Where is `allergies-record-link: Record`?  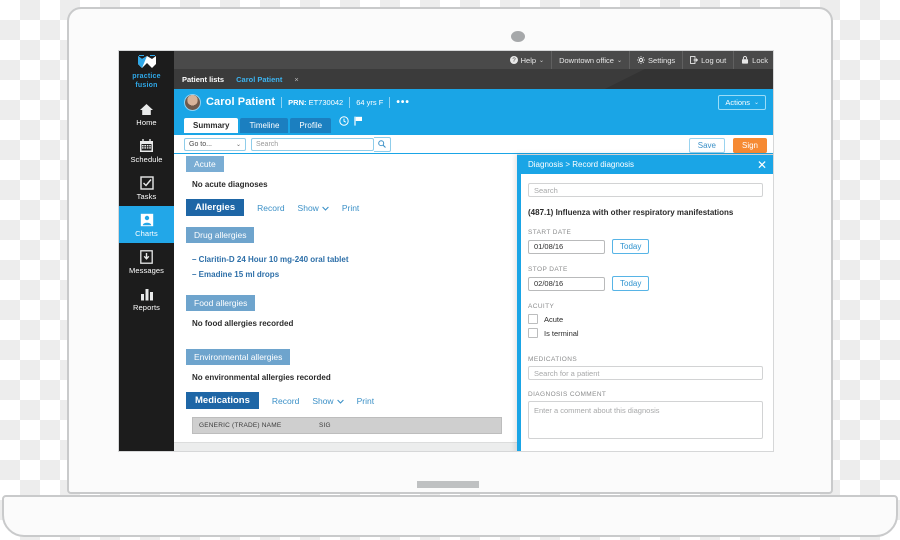 allergies-record-link: Record is located at coordinates (270, 208).